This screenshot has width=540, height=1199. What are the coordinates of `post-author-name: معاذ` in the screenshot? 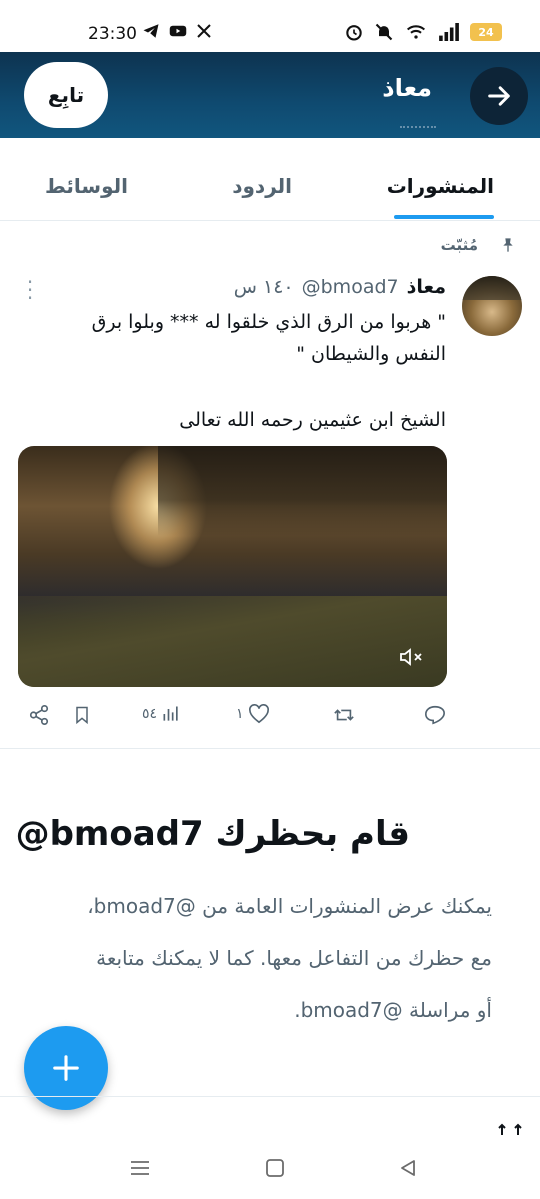 It's located at (426, 287).